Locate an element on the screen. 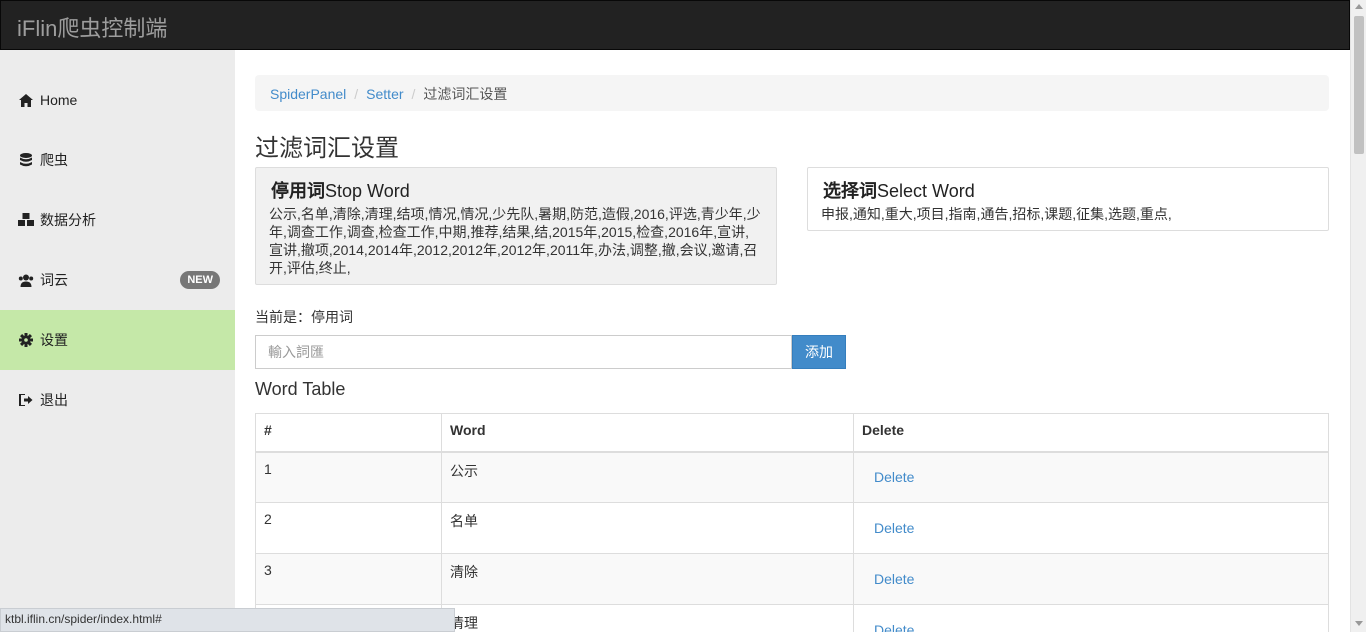  breadcrumb: SpiderPanel / Setter / 过滤词汇设置 is located at coordinates (792, 93).